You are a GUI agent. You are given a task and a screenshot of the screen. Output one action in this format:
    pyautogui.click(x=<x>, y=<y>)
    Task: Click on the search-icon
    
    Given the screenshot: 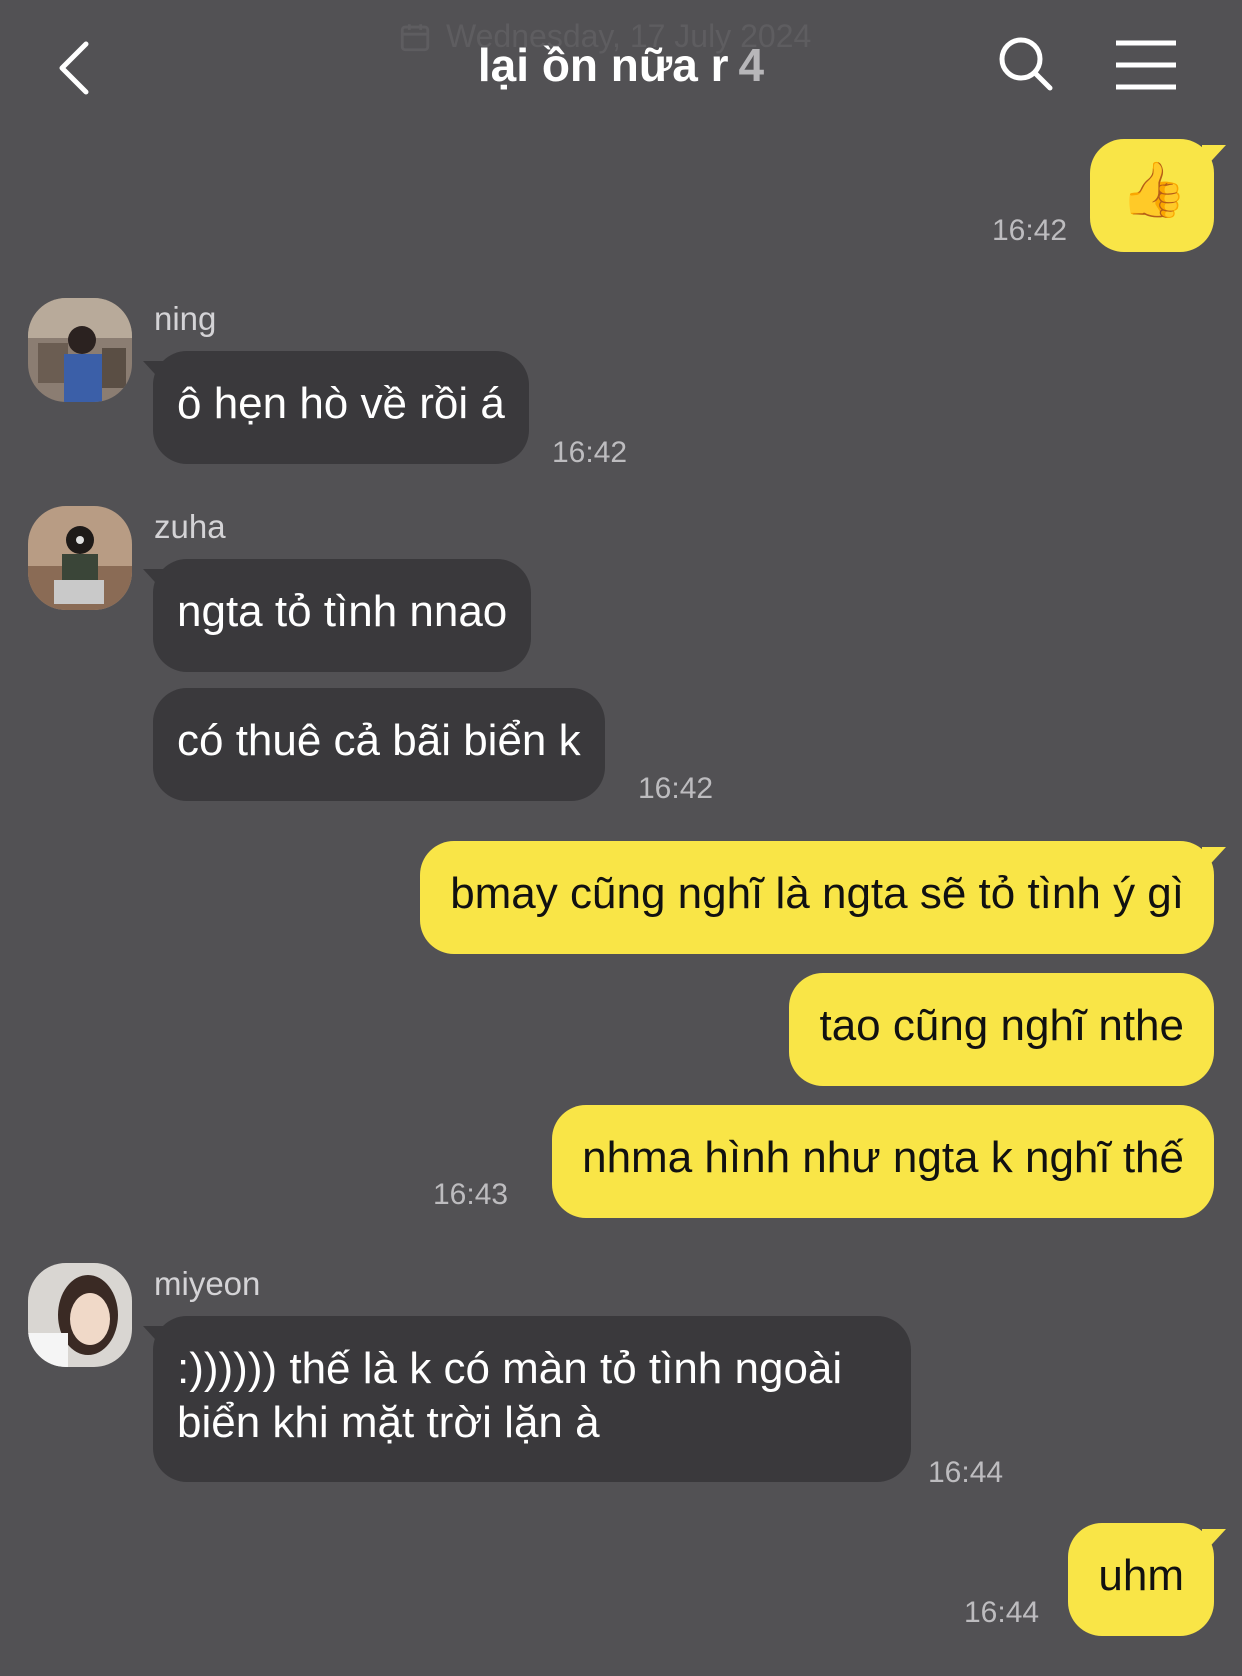 What is the action you would take?
    pyautogui.click(x=1026, y=64)
    